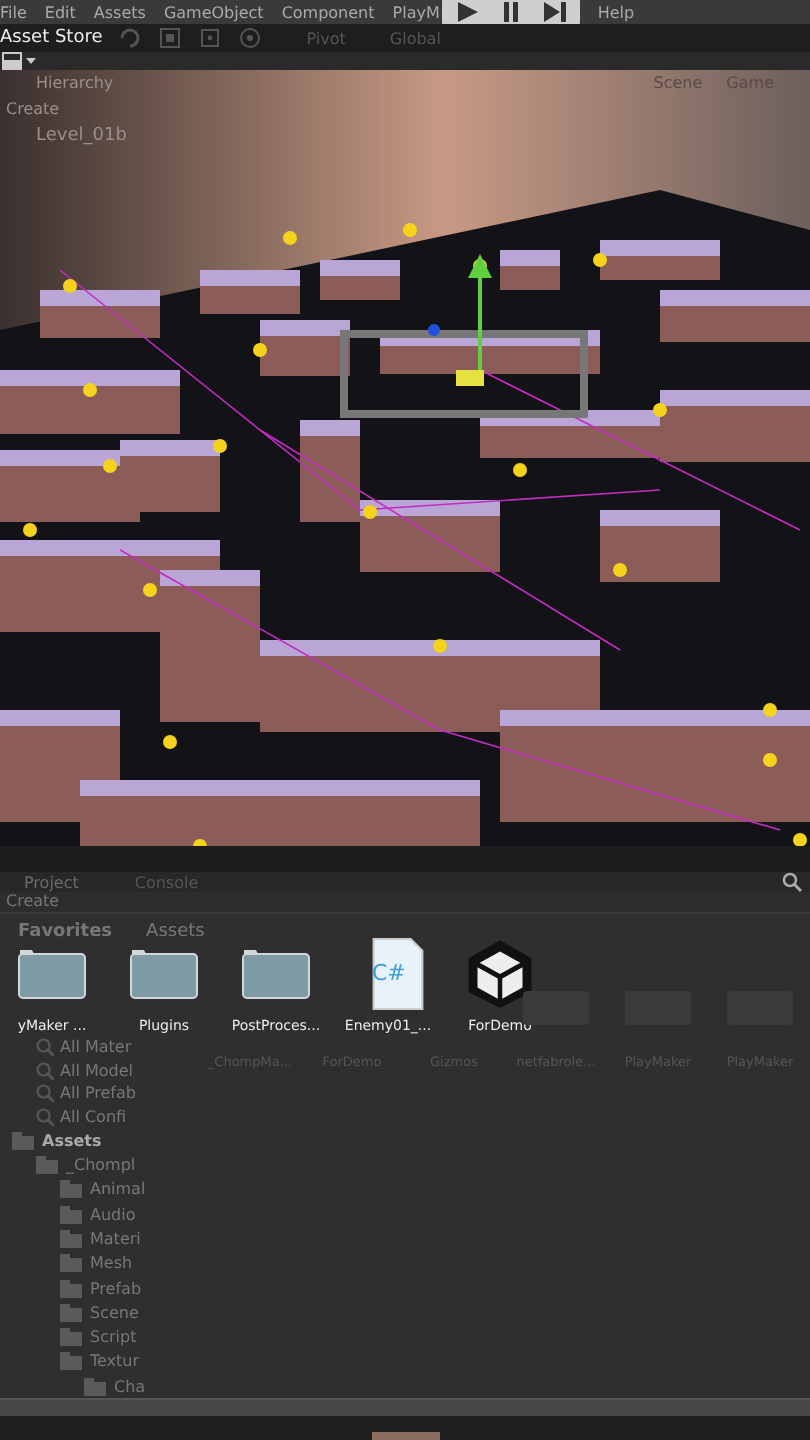 The image size is (810, 1440). I want to click on tree-item: Audio, so click(113, 1214).